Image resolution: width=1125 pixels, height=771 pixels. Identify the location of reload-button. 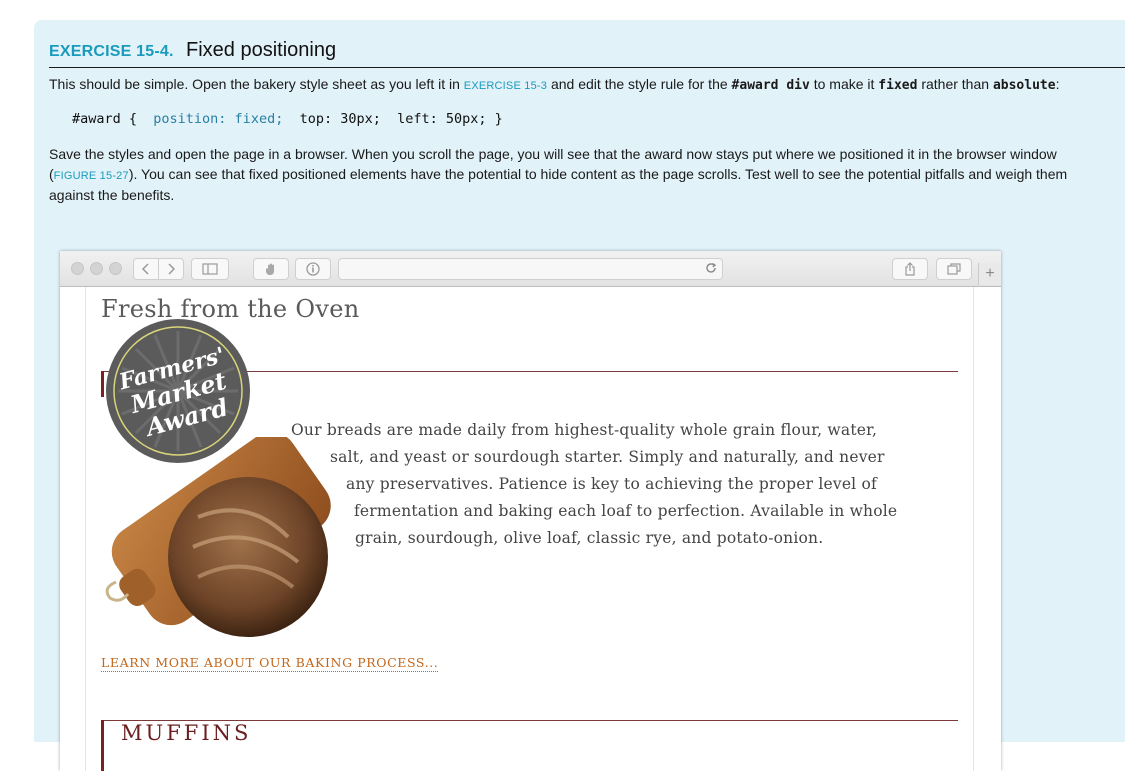
(711, 270).